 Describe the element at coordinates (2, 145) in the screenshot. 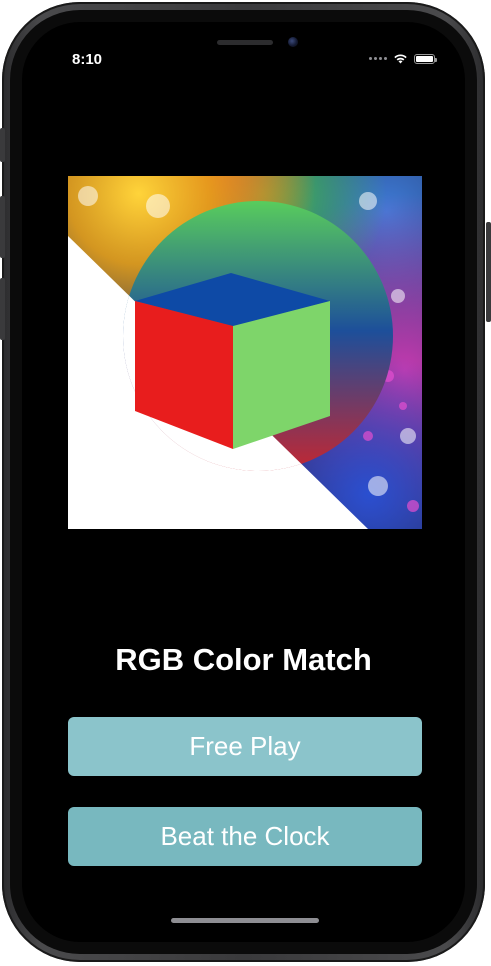

I see `mute-switch` at that location.